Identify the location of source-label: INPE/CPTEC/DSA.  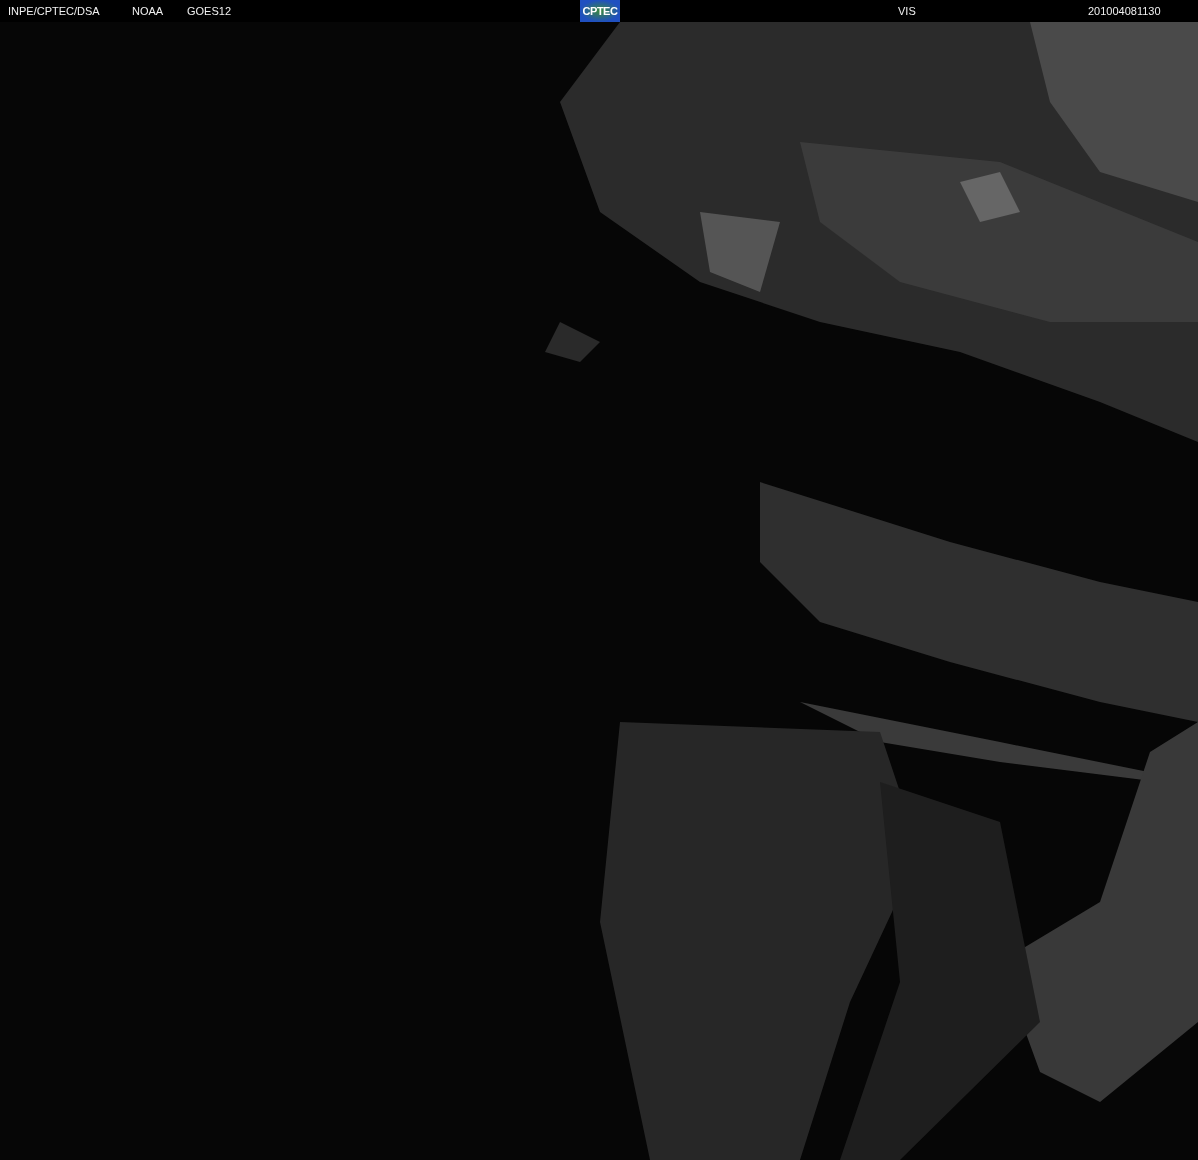
(54, 11).